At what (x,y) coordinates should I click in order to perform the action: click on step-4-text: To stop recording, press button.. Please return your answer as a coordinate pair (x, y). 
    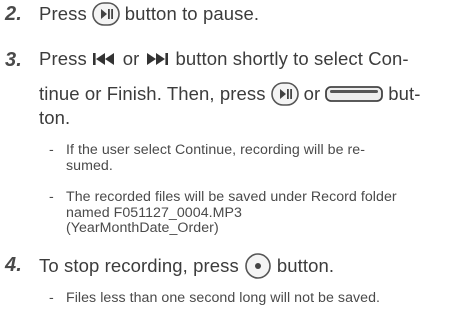
    Looking at the image, I should click on (186, 266).